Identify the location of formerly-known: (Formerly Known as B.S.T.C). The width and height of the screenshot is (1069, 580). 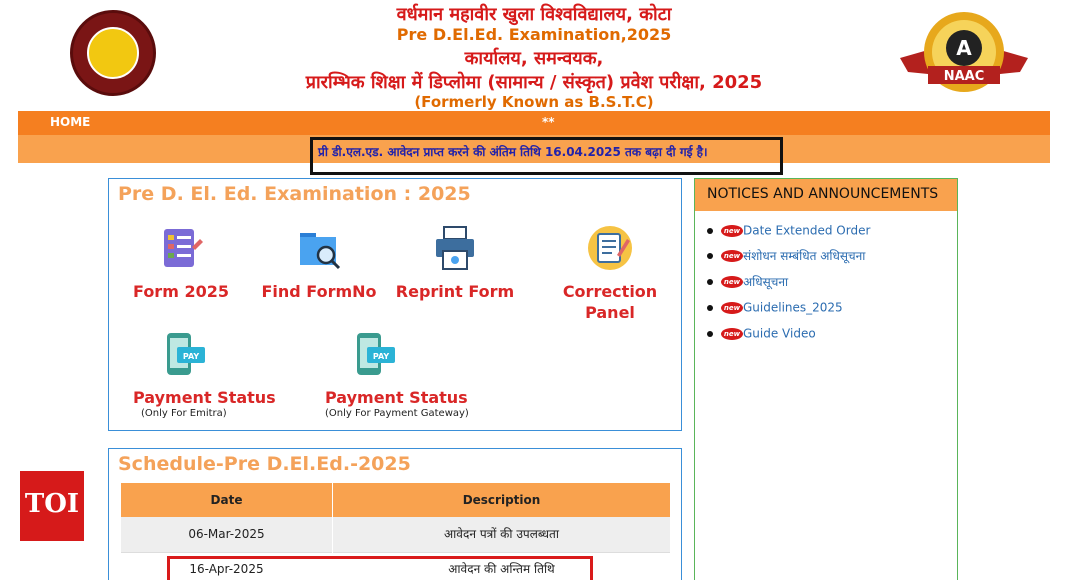
(534, 102).